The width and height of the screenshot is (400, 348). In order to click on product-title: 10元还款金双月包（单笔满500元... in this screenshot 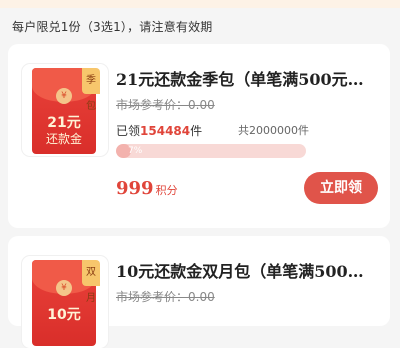, I will do `click(247, 270)`.